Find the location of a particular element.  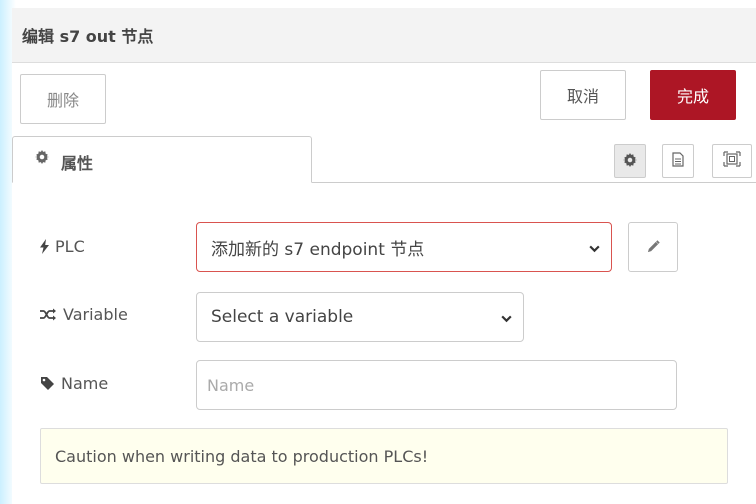

file-icon is located at coordinates (678, 161).